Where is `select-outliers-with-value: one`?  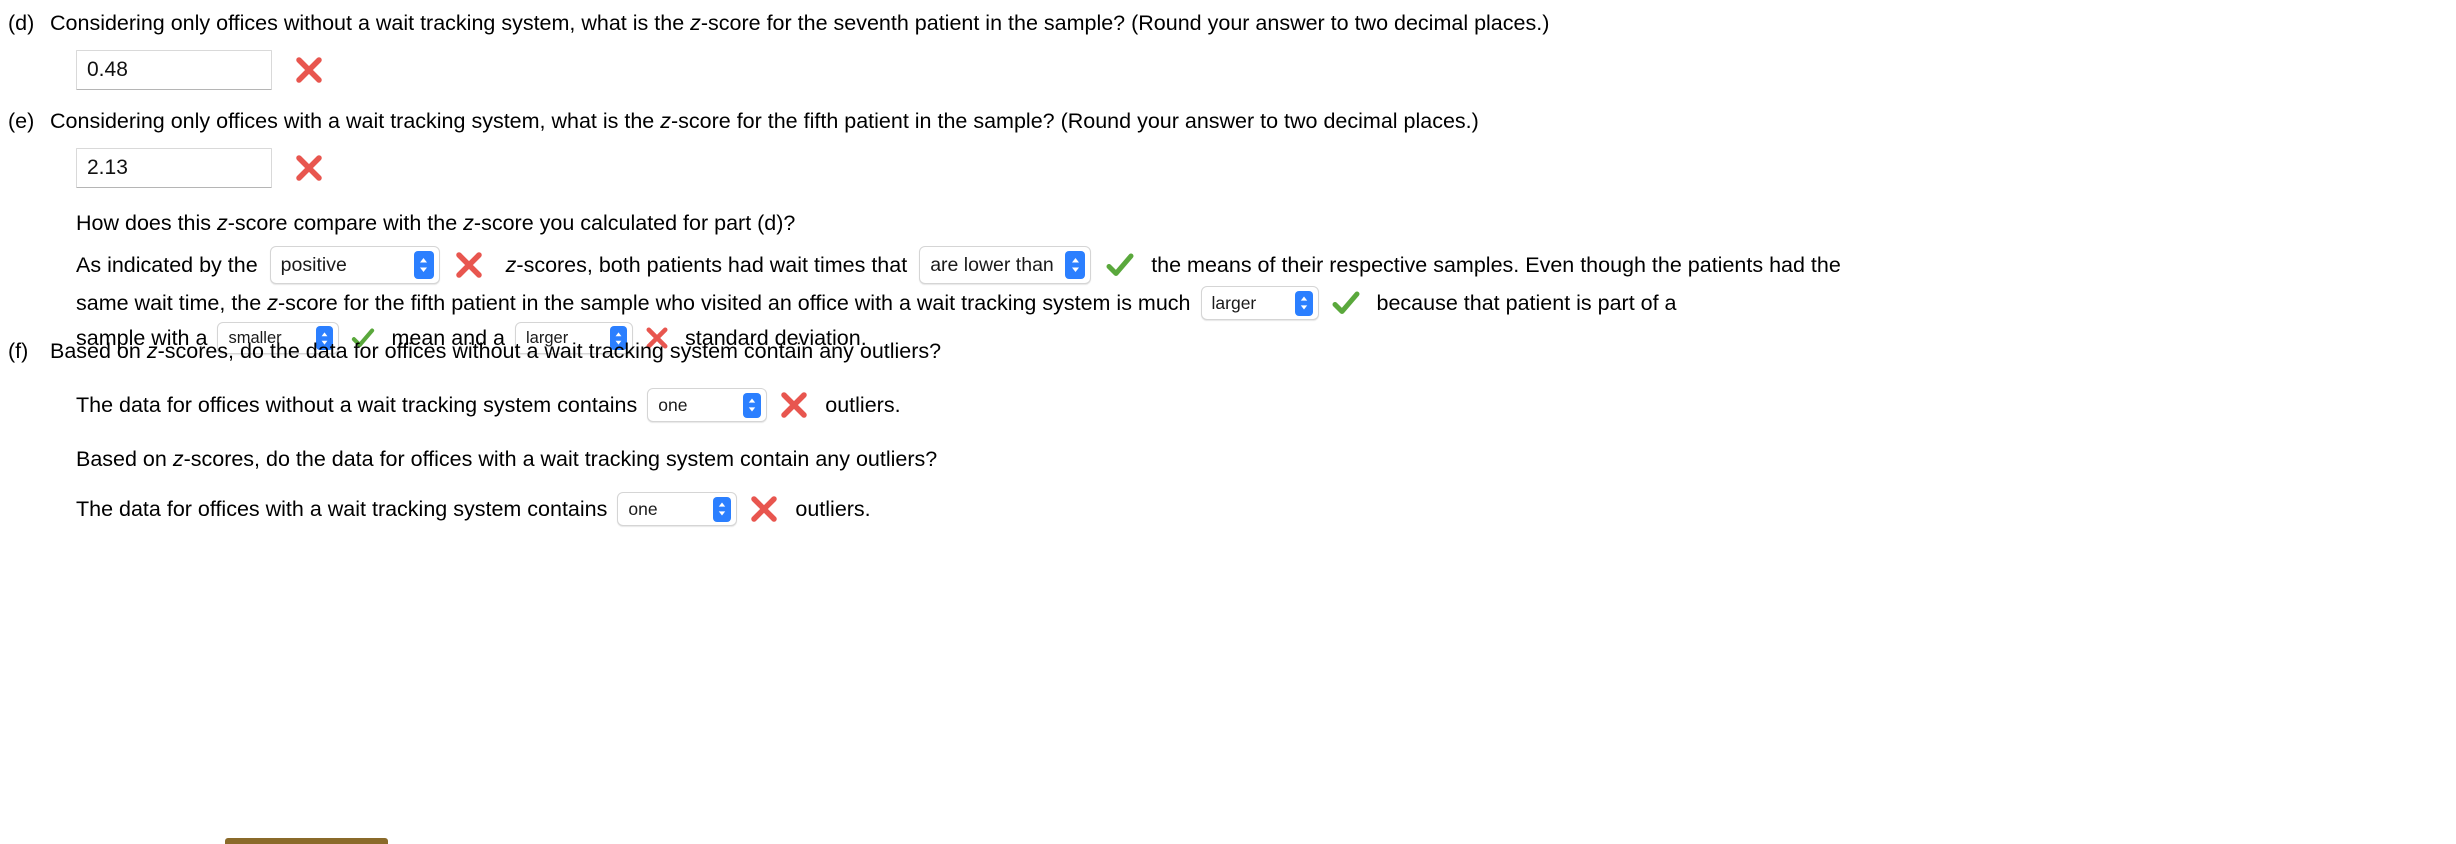 select-outliers-with-value: one is located at coordinates (643, 509).